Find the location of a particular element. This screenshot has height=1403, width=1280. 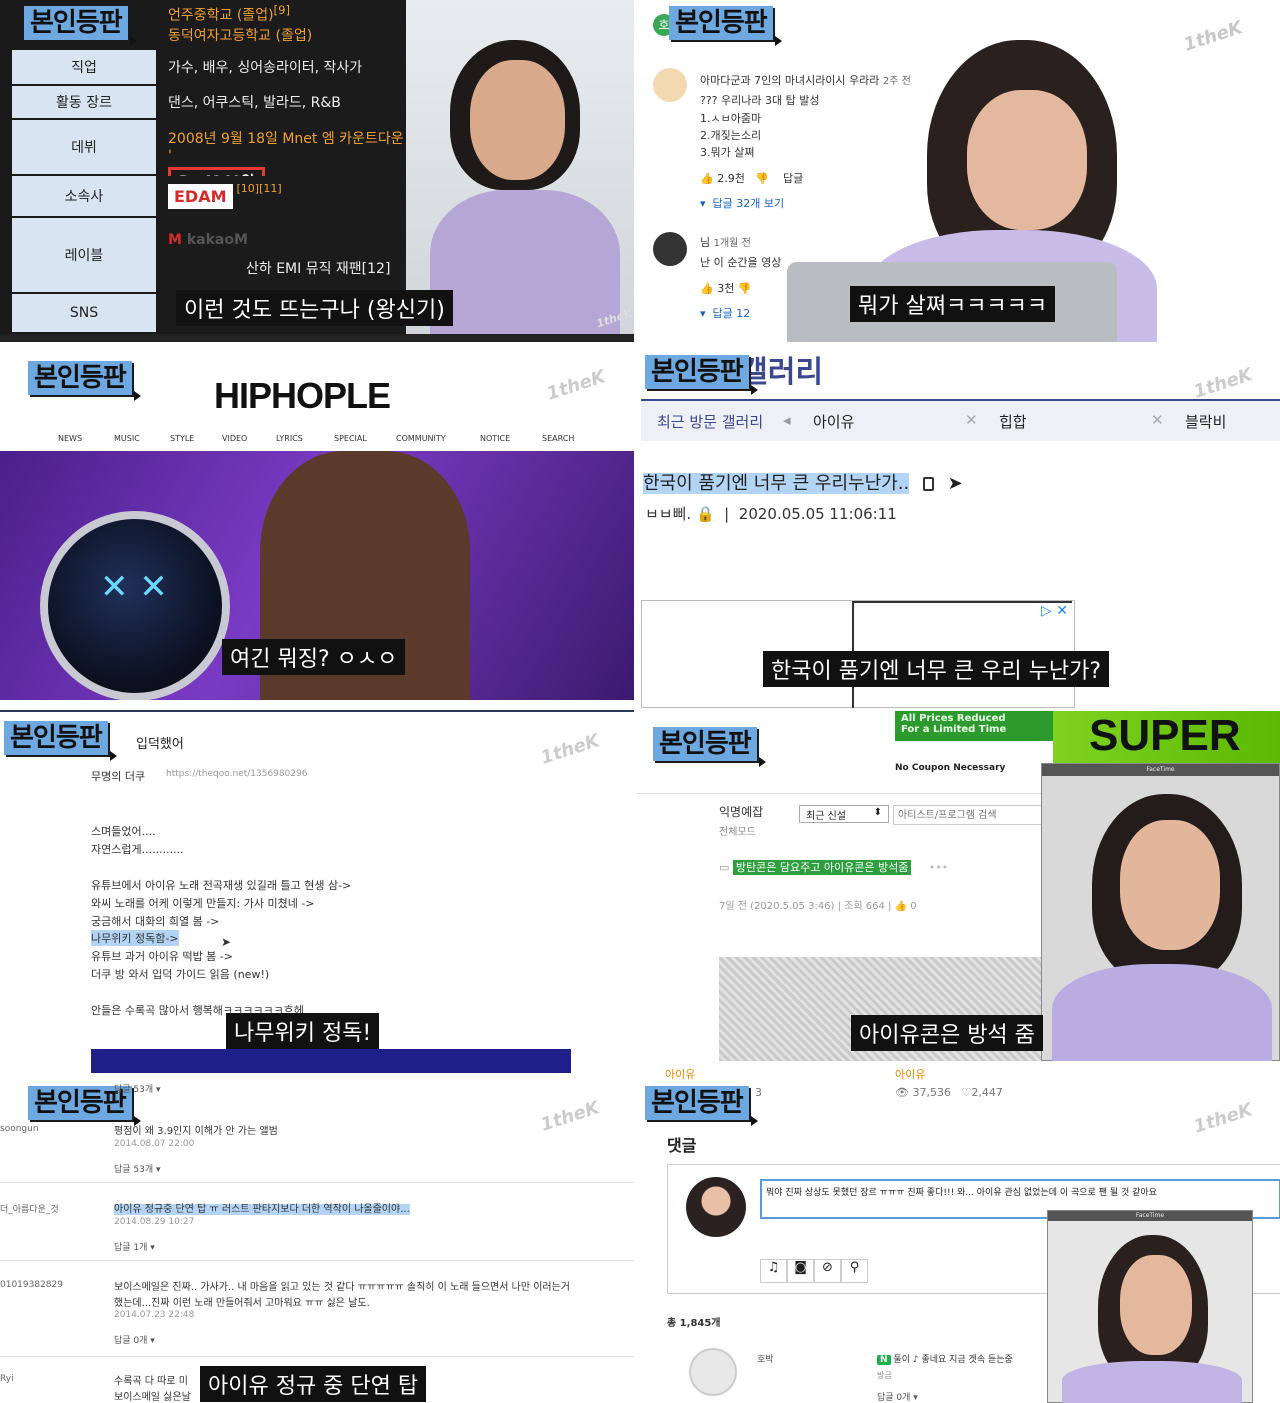

chevron-left-icon: ◂ is located at coordinates (787, 420).